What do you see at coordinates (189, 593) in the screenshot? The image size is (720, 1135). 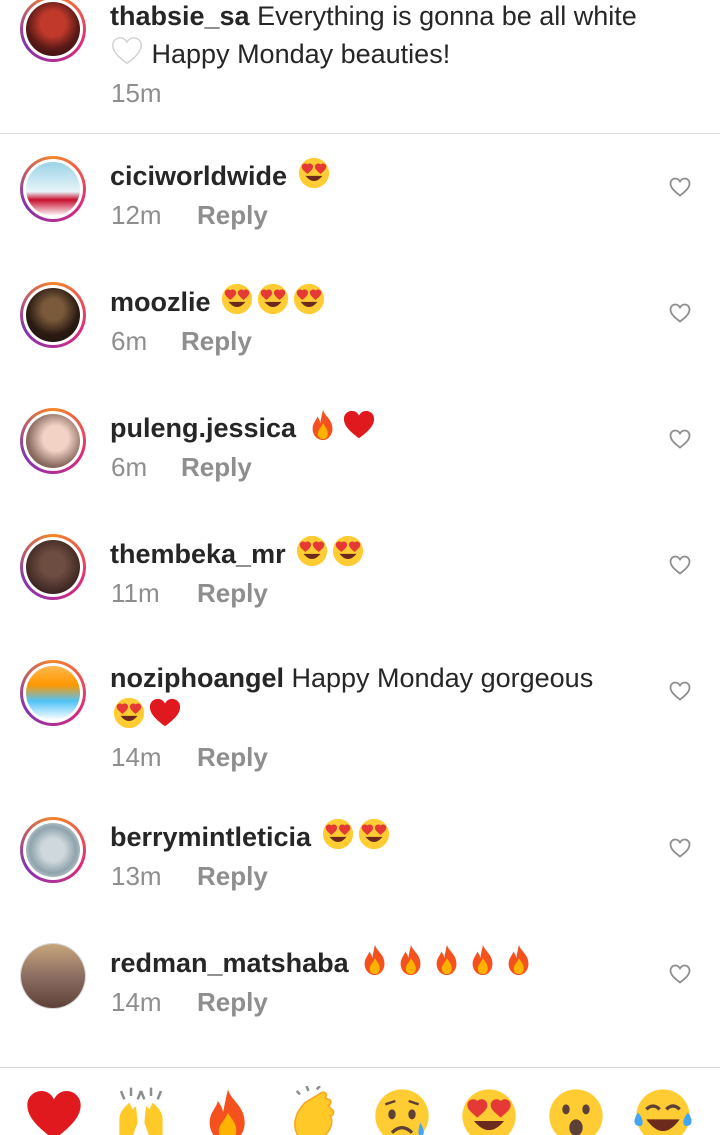 I see `comment-meta: 11m Reply` at bounding box center [189, 593].